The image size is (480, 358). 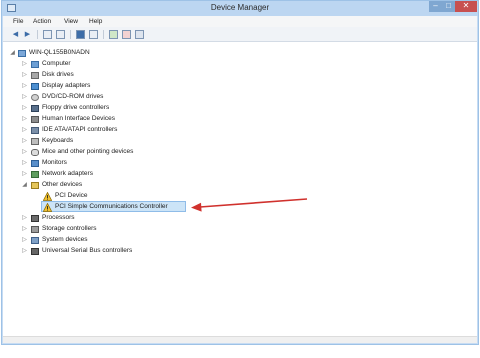 I want to click on tree-item-label: Processors, so click(x=58, y=217).